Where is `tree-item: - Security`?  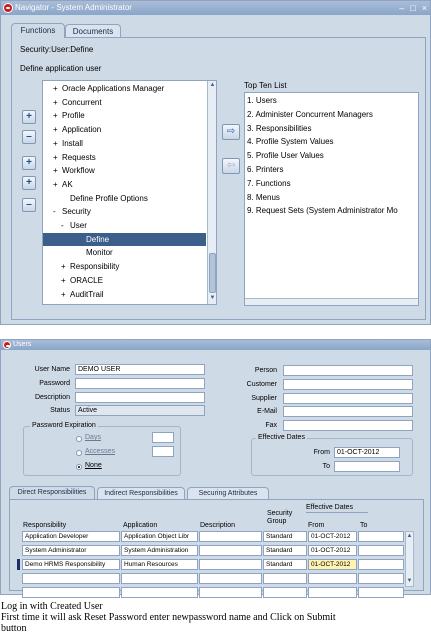 tree-item: - Security is located at coordinates (124, 211).